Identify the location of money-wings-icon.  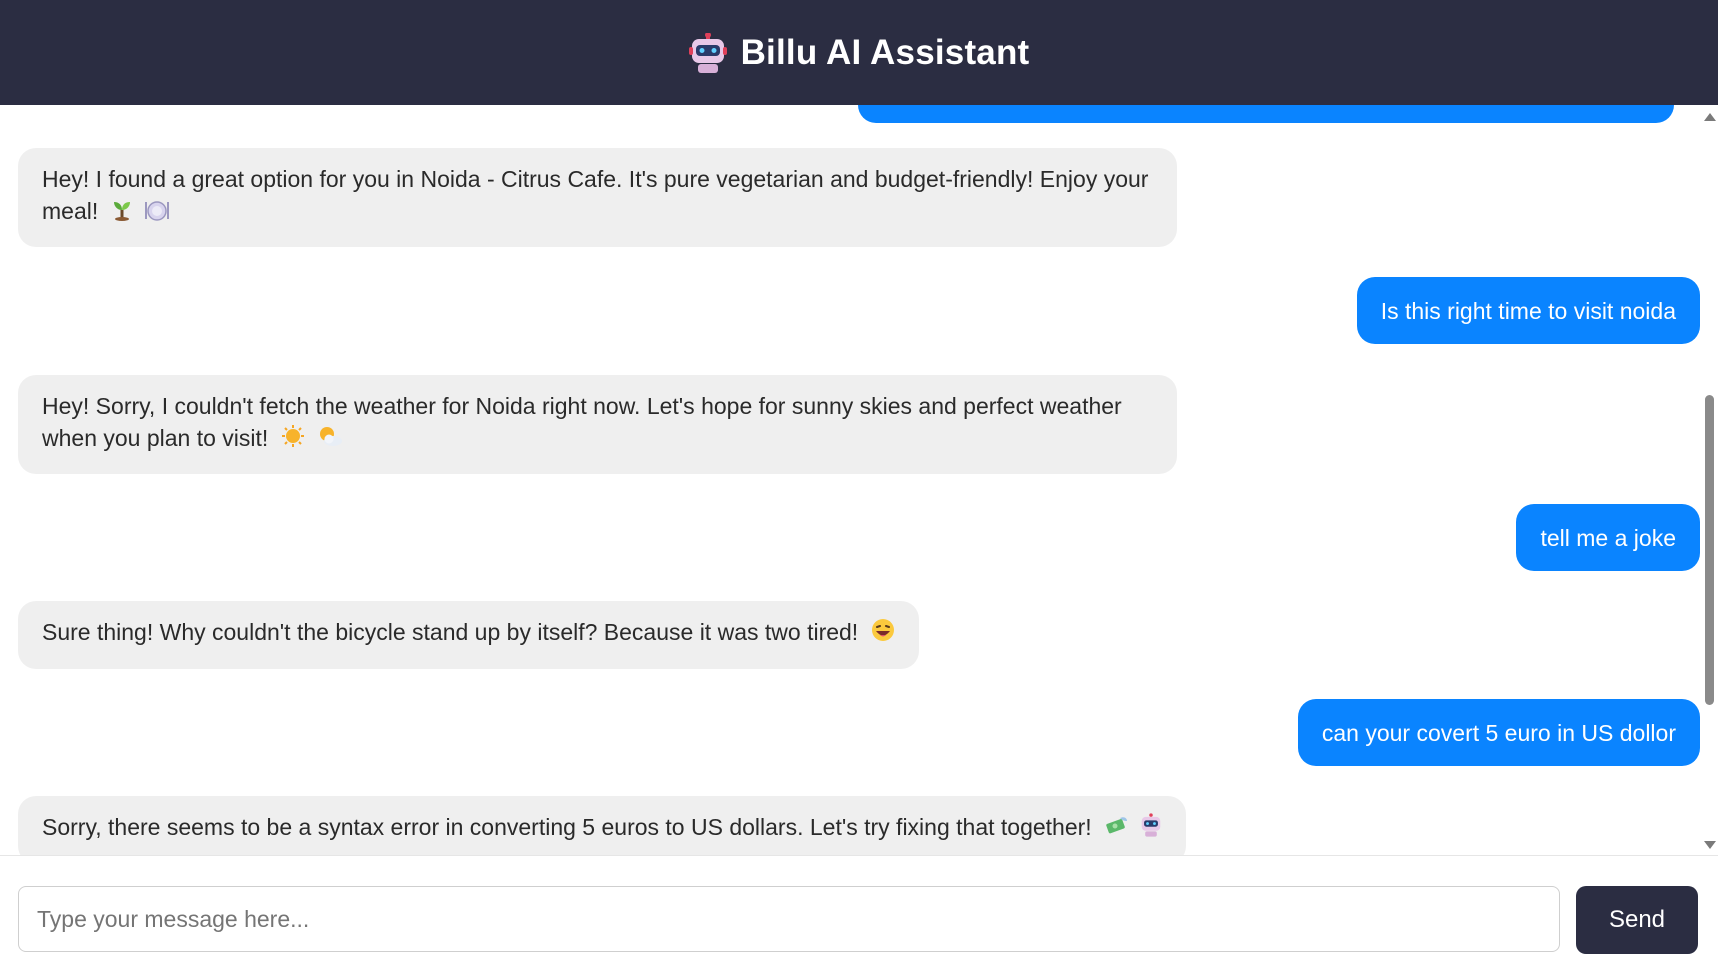
(1116, 829).